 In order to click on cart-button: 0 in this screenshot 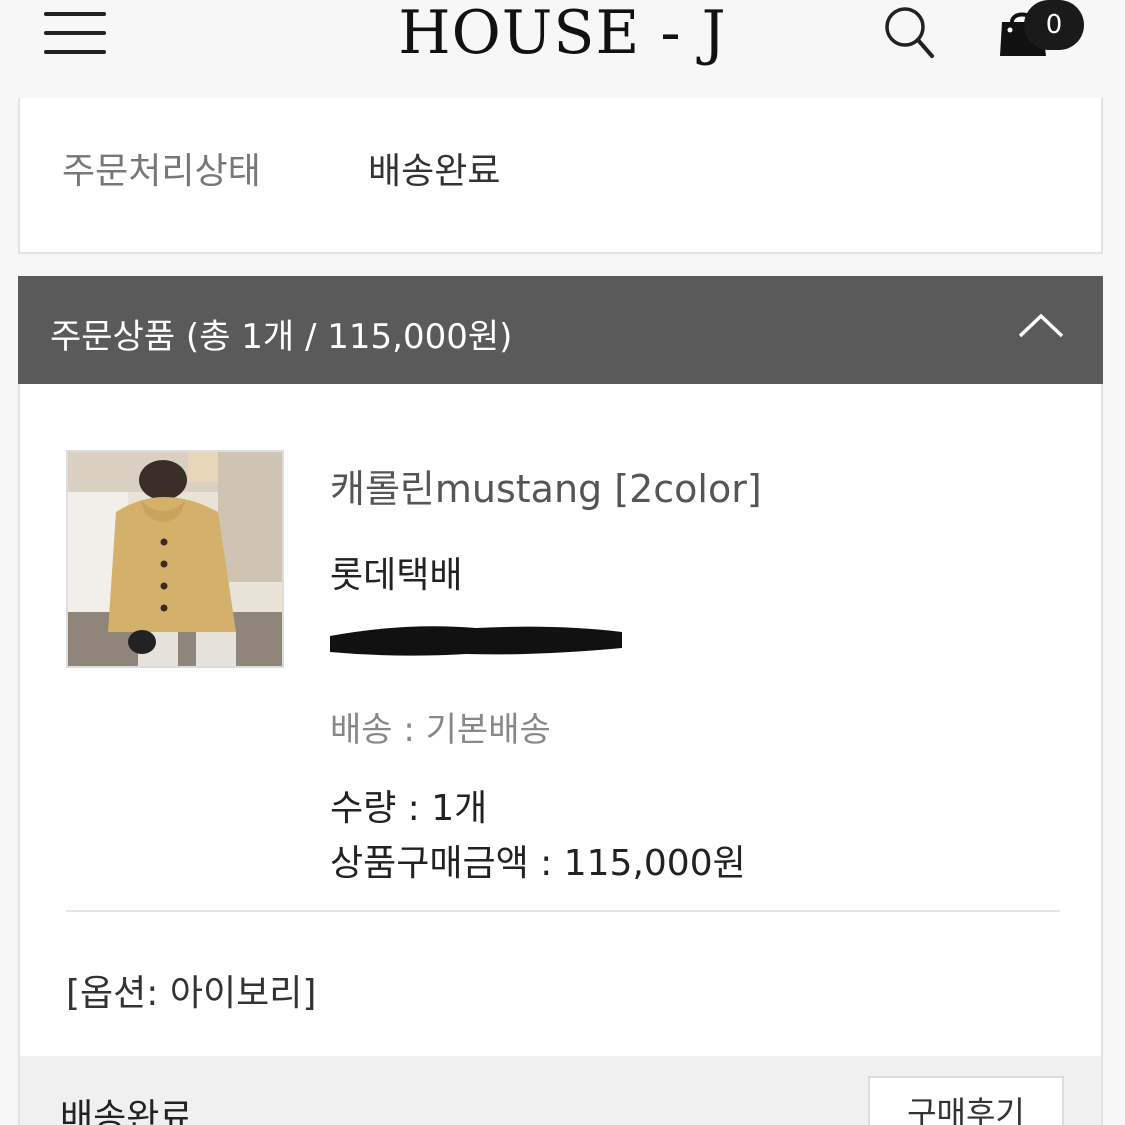, I will do `click(1046, 32)`.